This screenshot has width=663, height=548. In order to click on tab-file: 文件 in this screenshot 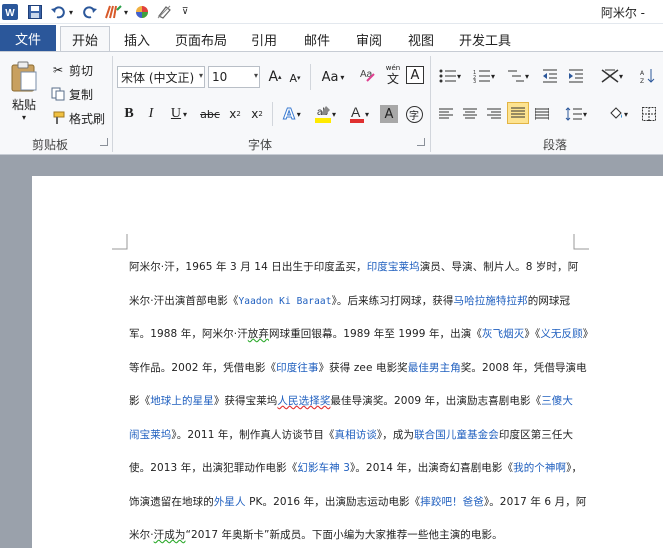, I will do `click(28, 38)`.